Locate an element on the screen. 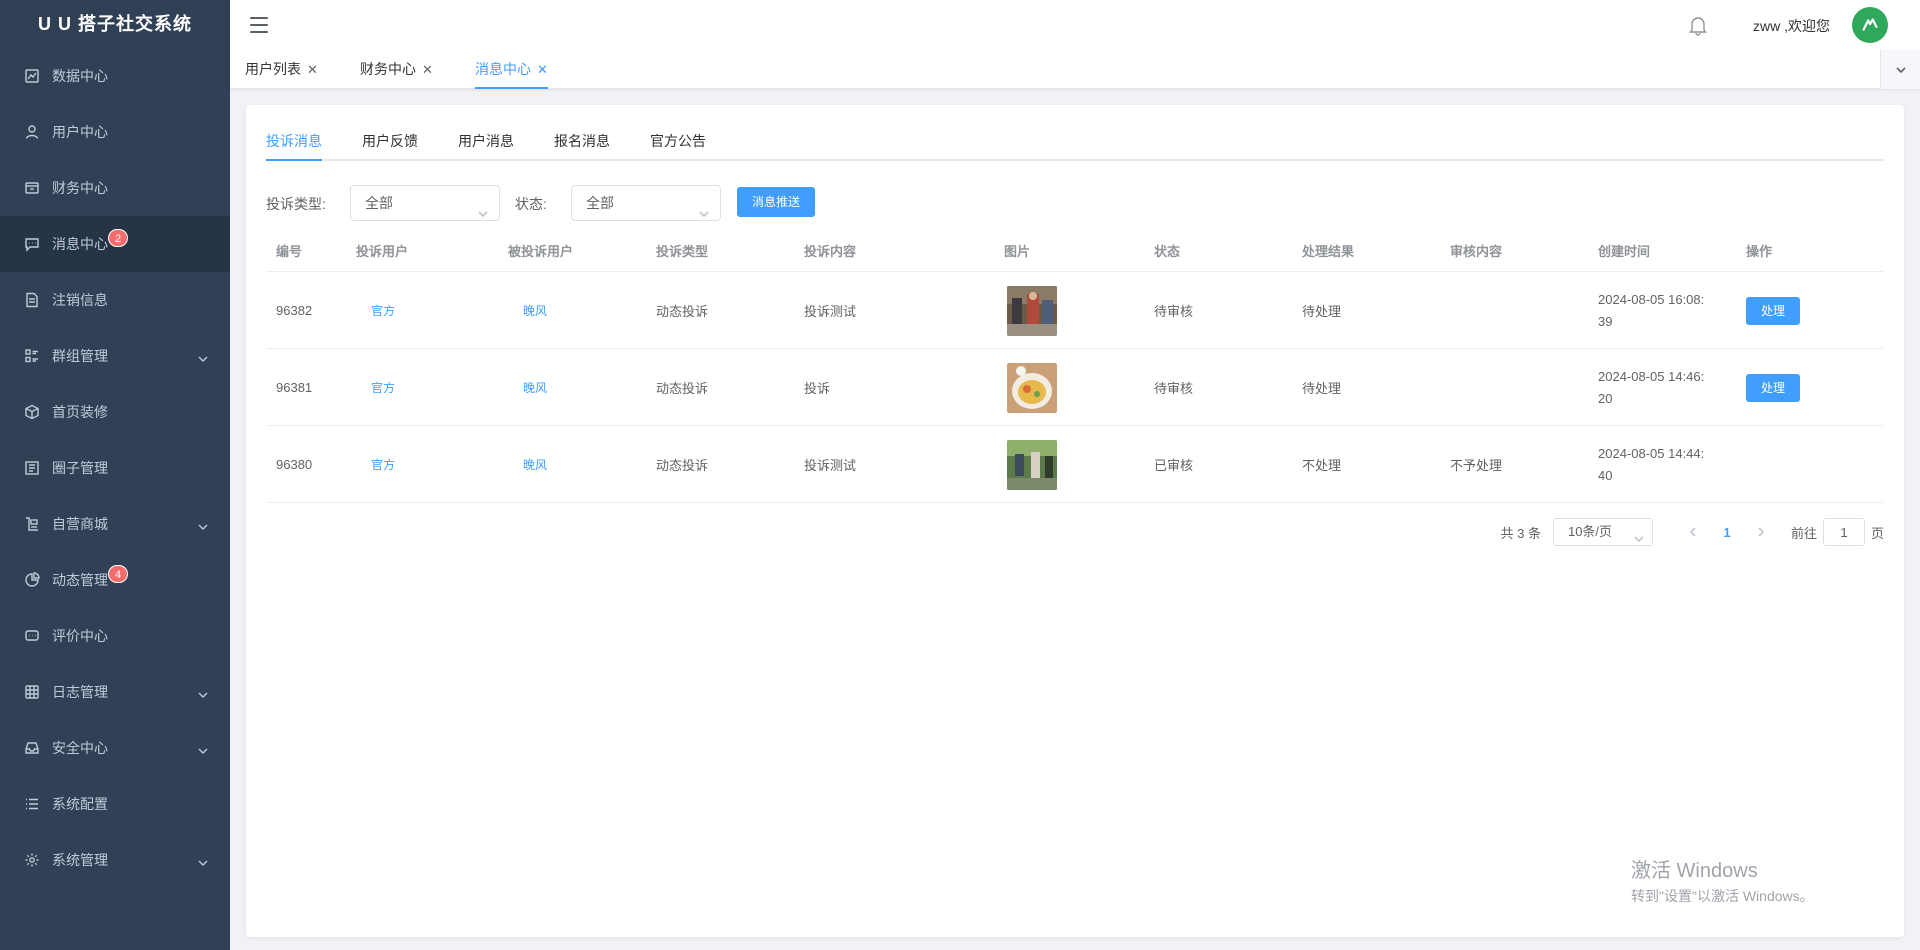 The width and height of the screenshot is (1920, 950). sidebar-item-label: 日志管理 is located at coordinates (80, 692).